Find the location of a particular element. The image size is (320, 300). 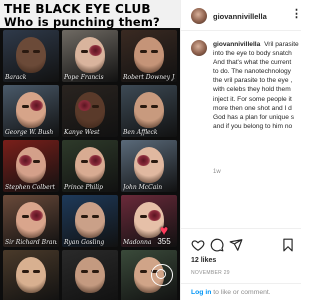

celebrity-tile is located at coordinates (31, 275).